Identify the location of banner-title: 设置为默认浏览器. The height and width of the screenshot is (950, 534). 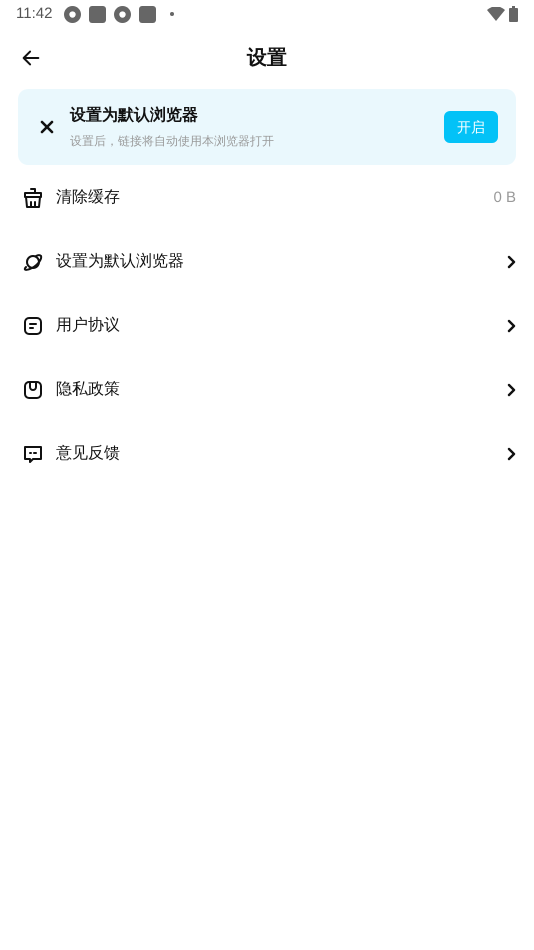
(134, 115).